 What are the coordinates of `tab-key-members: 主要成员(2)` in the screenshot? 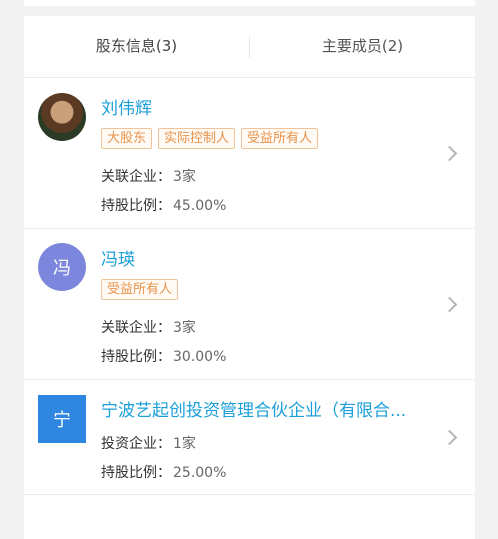 It's located at (362, 46).